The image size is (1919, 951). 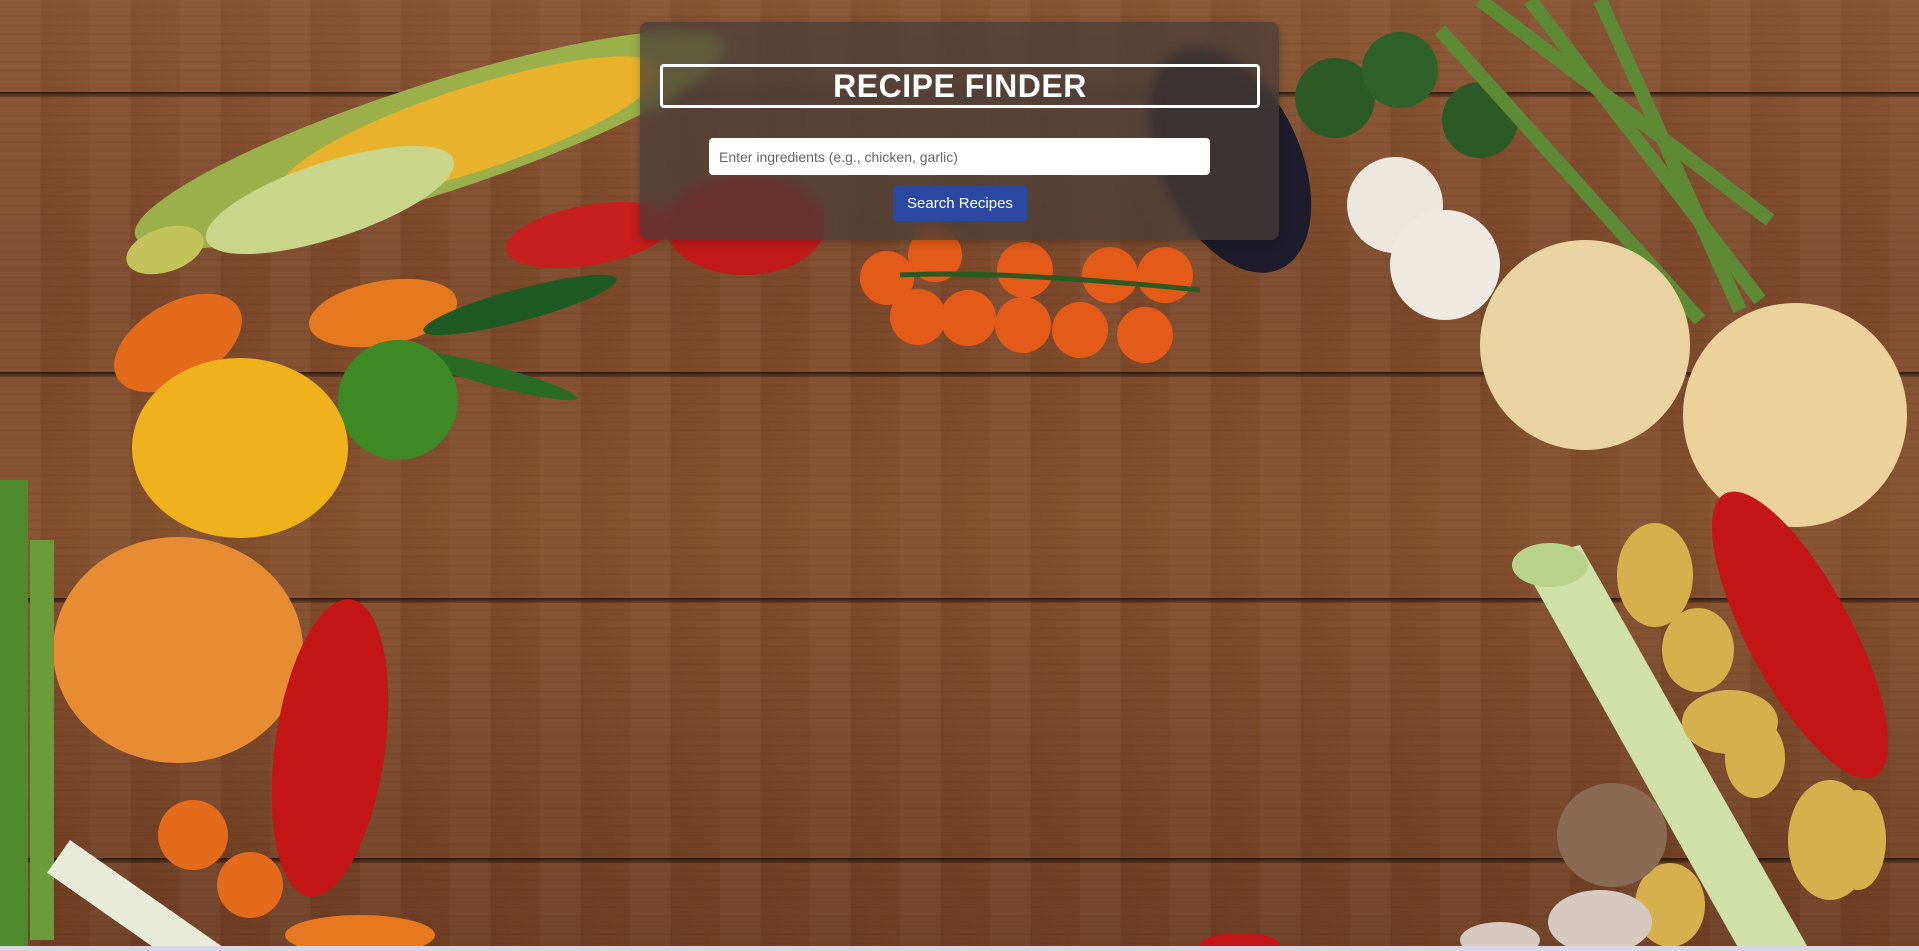 I want to click on lime-icon, so click(x=398, y=400).